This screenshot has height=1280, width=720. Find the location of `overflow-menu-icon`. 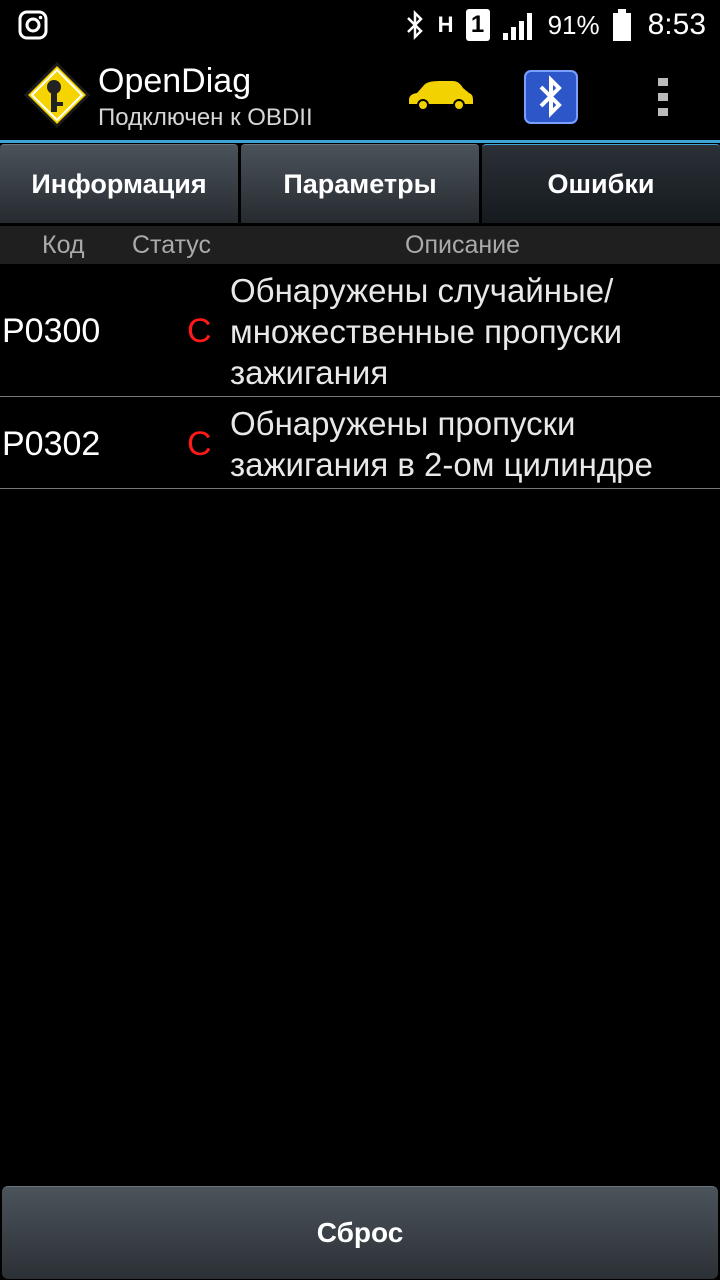

overflow-menu-icon is located at coordinates (663, 97).